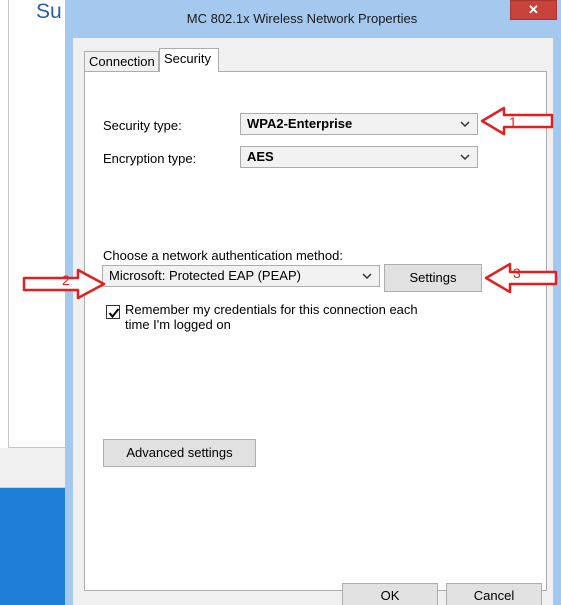 This screenshot has width=561, height=605. Describe the element at coordinates (260, 156) in the screenshot. I see `encryption-type-value: AES` at that location.